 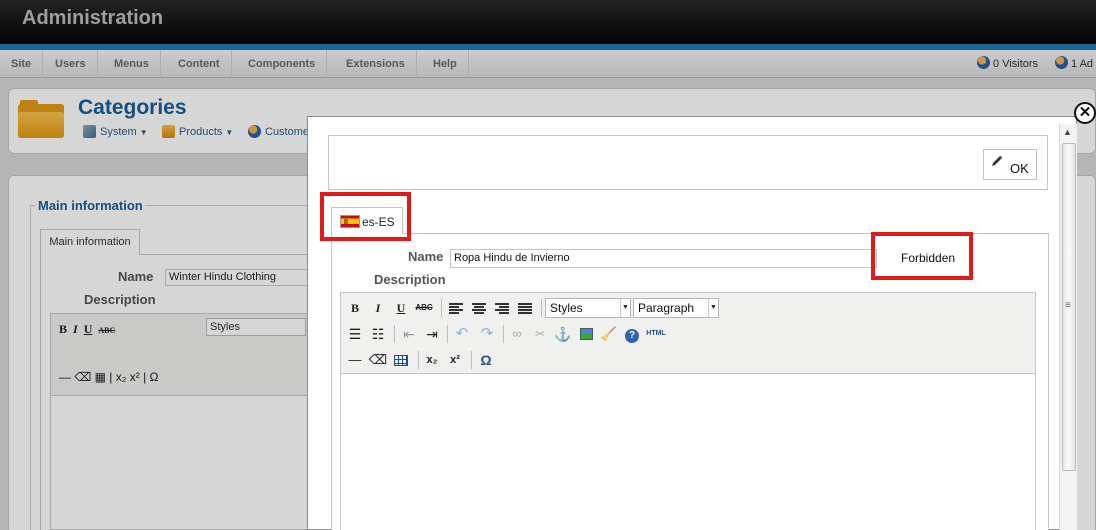 I want to click on cleanup-button: 🧹, so click(x=609, y=334).